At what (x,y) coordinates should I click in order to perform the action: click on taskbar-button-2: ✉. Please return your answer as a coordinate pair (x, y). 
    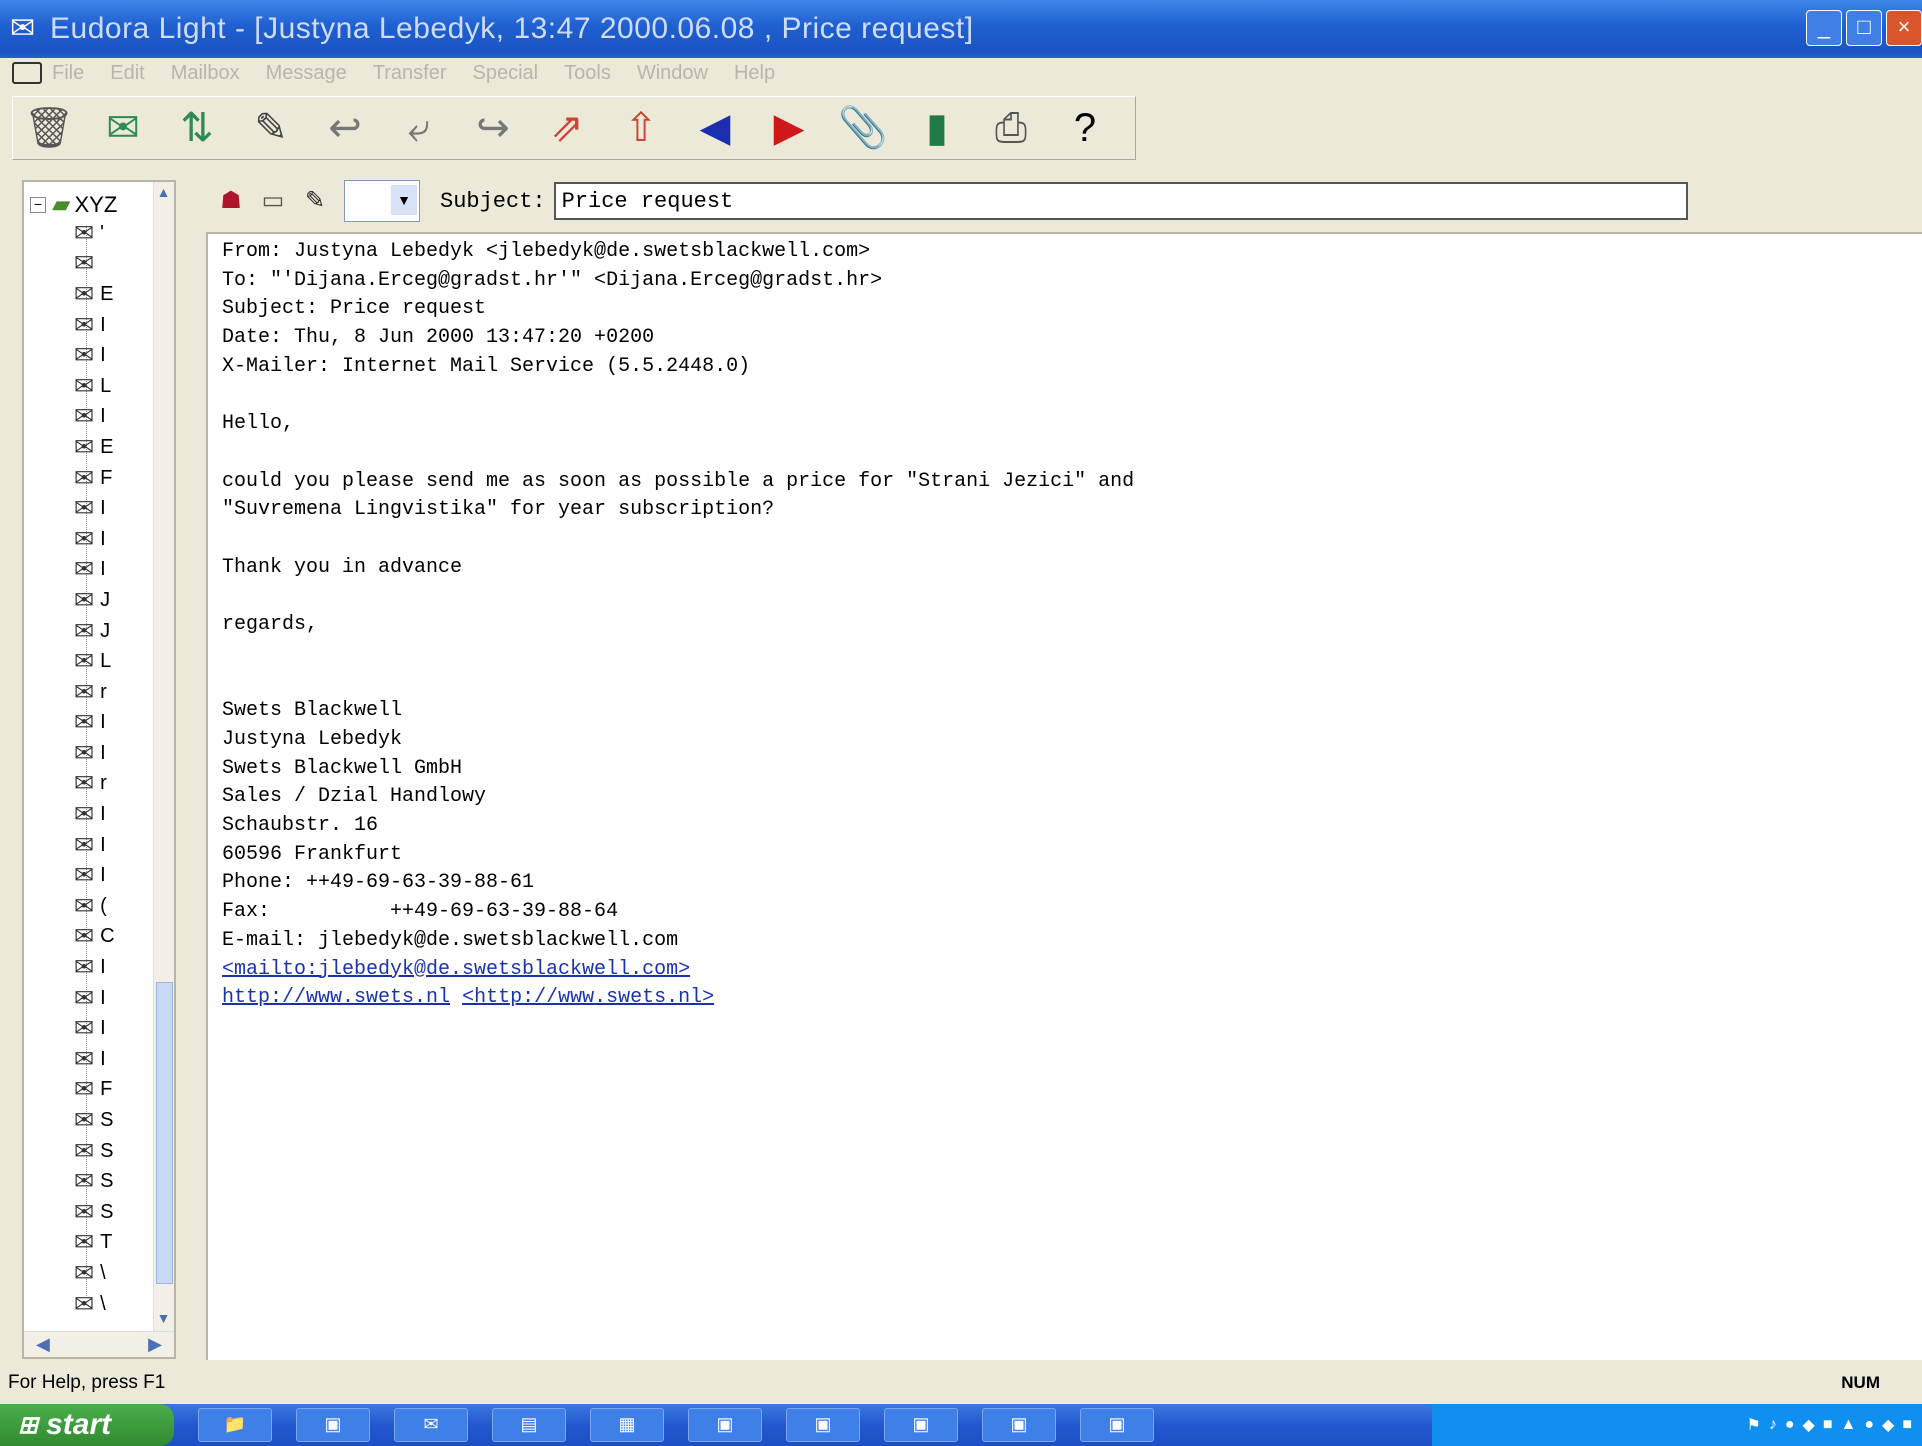
    Looking at the image, I should click on (431, 1425).